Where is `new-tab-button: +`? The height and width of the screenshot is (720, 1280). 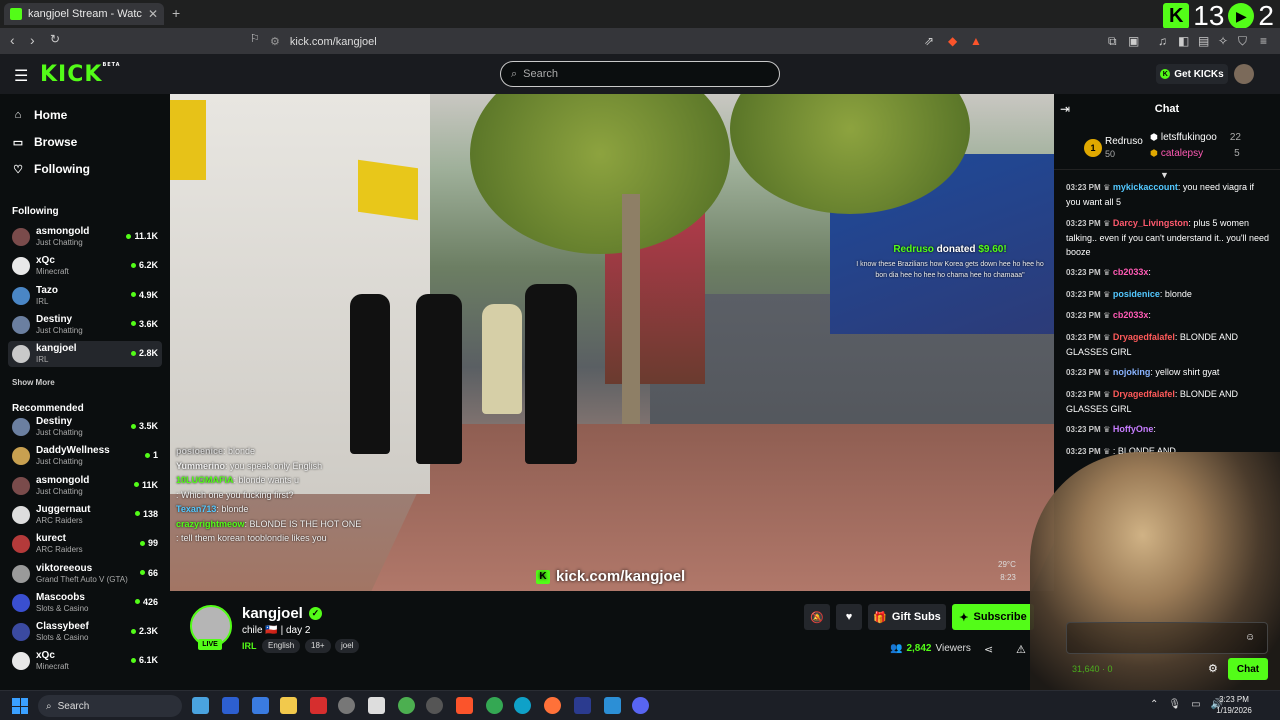
new-tab-button: + is located at coordinates (176, 13).